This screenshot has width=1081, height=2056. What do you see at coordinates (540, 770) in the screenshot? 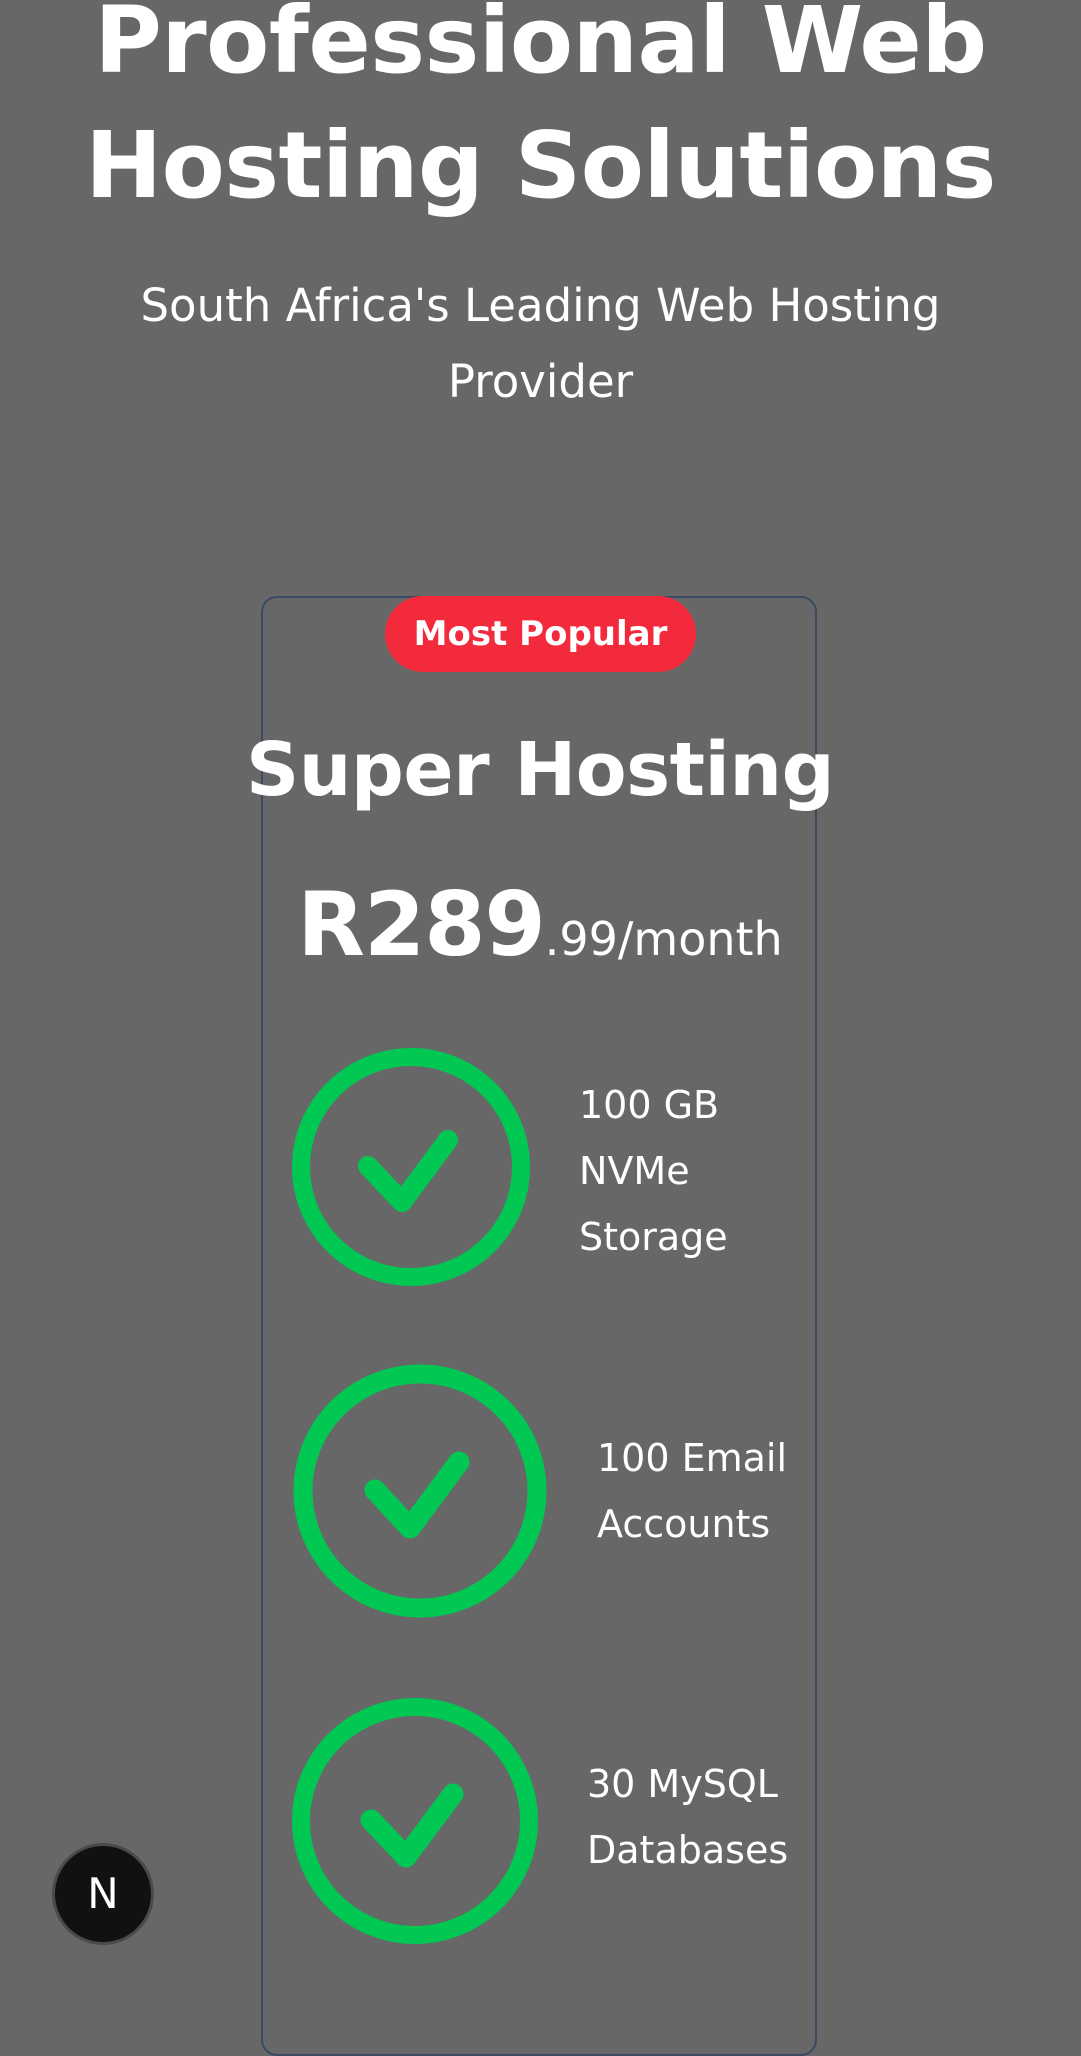
I see `plan-name: Super Hosting` at bounding box center [540, 770].